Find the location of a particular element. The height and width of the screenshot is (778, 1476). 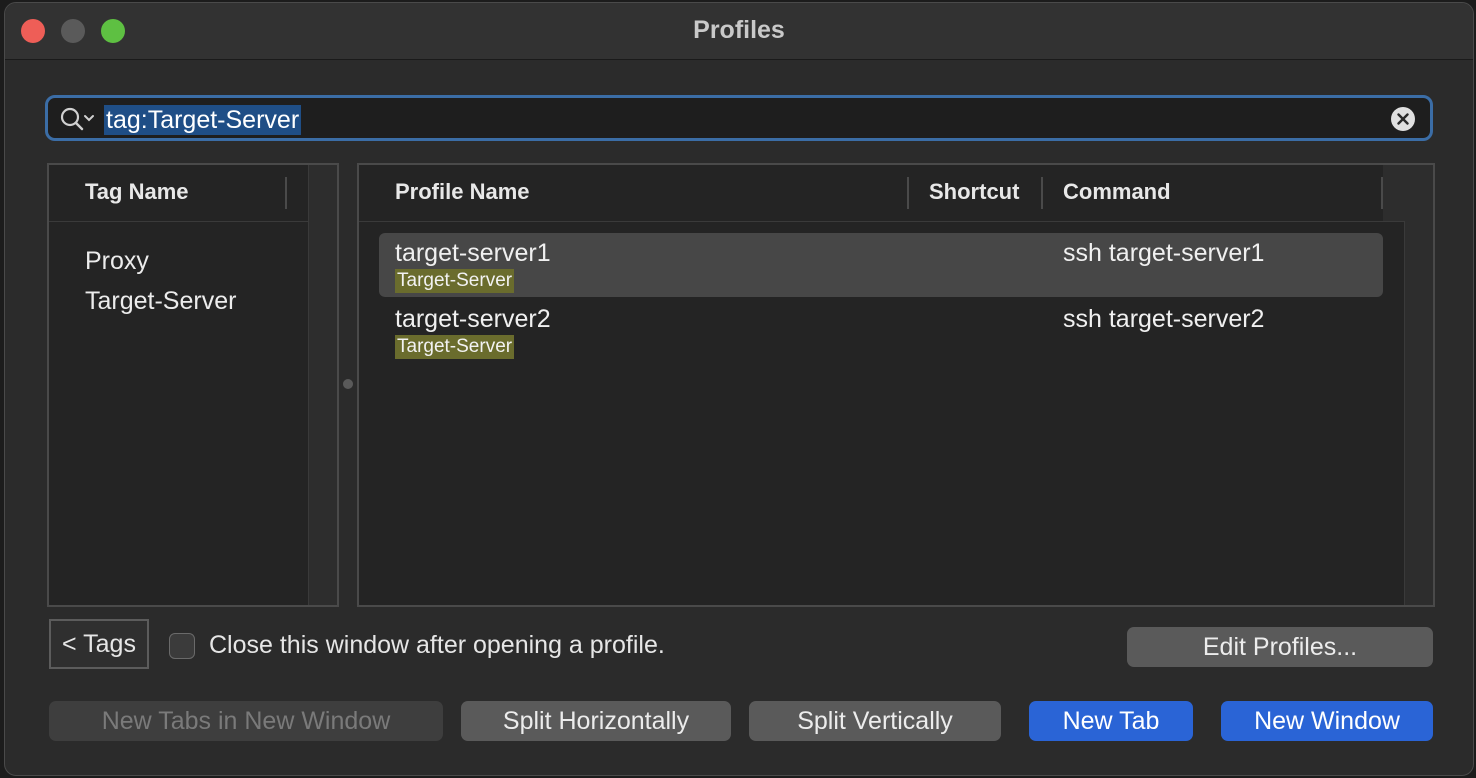

split-vertically-button: Split Vertically is located at coordinates (875, 721).